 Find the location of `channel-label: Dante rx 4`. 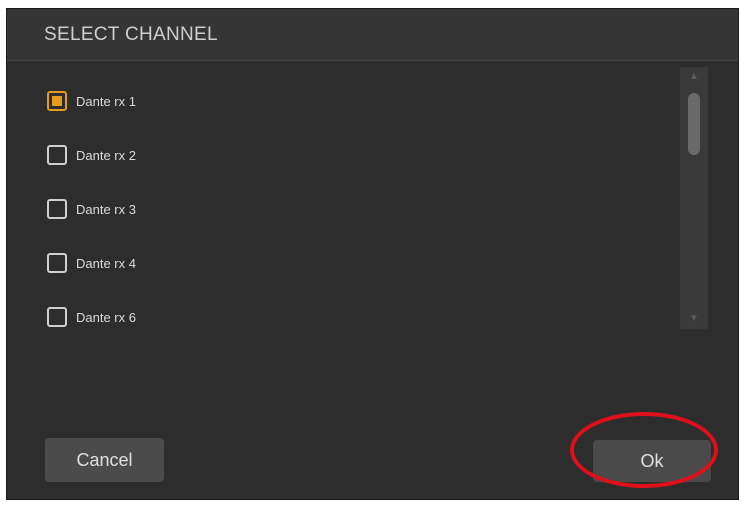

channel-label: Dante rx 4 is located at coordinates (106, 263).